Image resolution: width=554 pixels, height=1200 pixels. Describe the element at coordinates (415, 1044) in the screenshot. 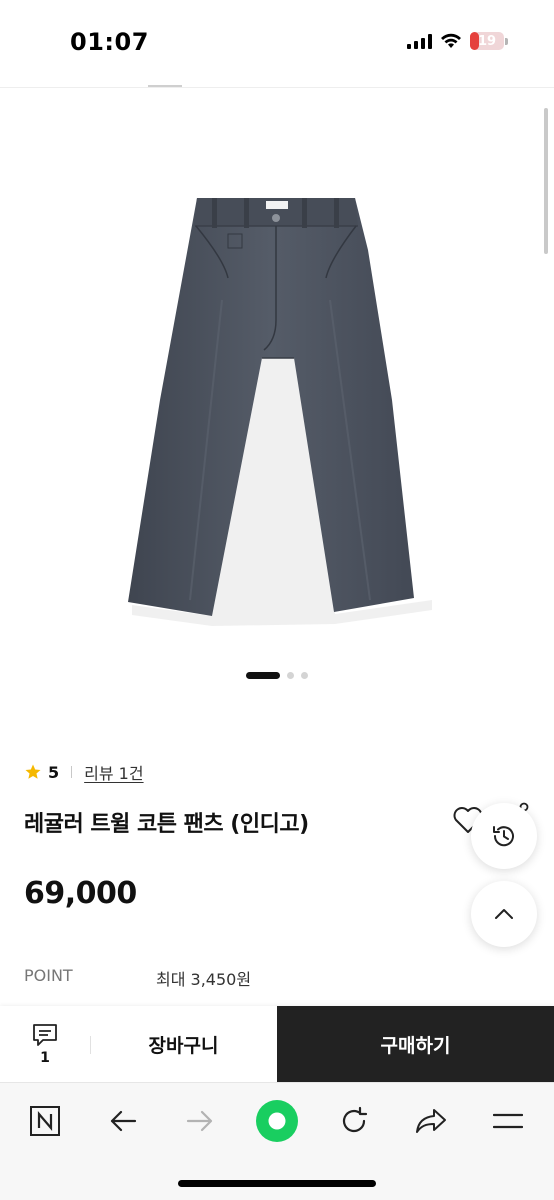

I see `buy-button: 구매하기` at that location.